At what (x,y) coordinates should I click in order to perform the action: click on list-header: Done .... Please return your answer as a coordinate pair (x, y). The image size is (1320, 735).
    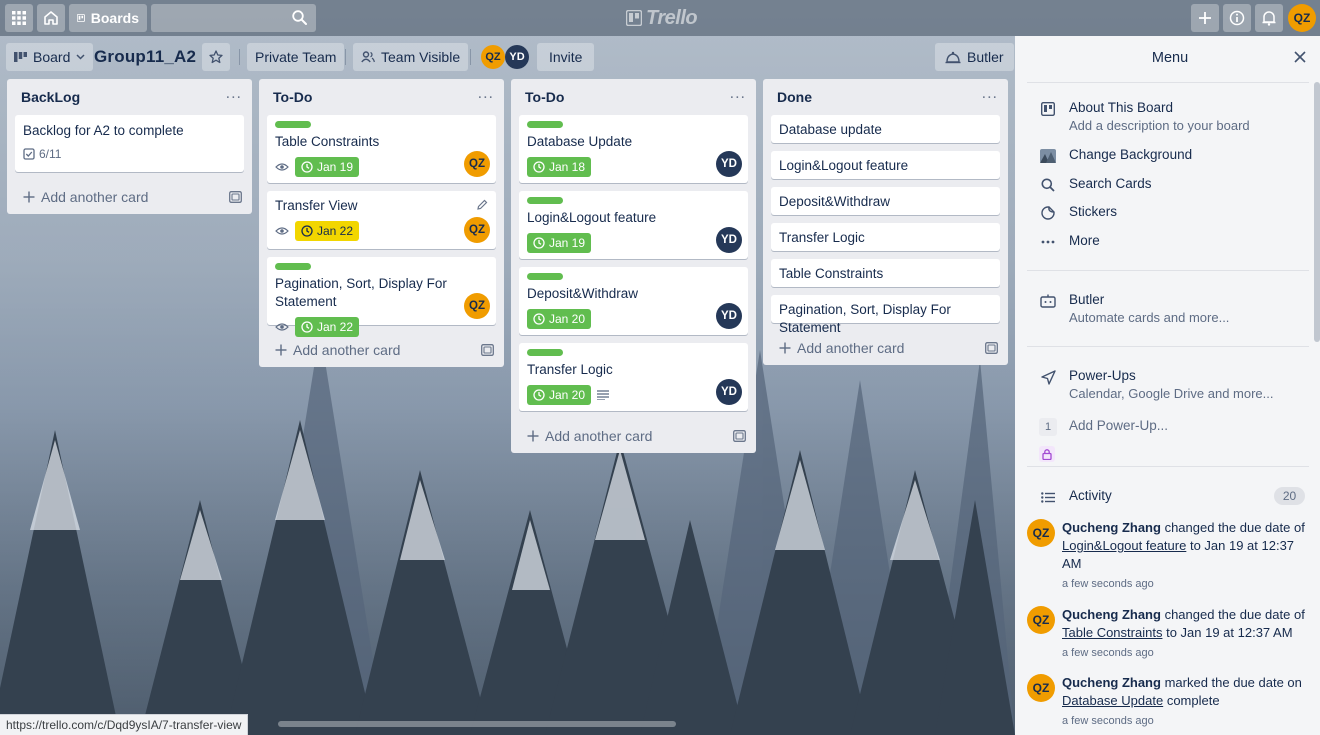
    Looking at the image, I should click on (885, 97).